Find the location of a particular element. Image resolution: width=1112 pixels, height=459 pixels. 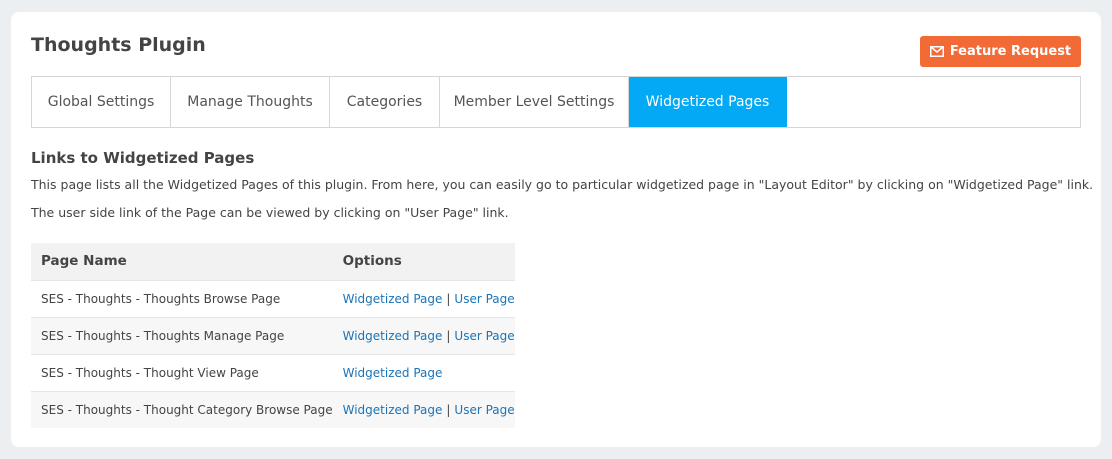

tab-global-settings: Global Settings is located at coordinates (101, 102).